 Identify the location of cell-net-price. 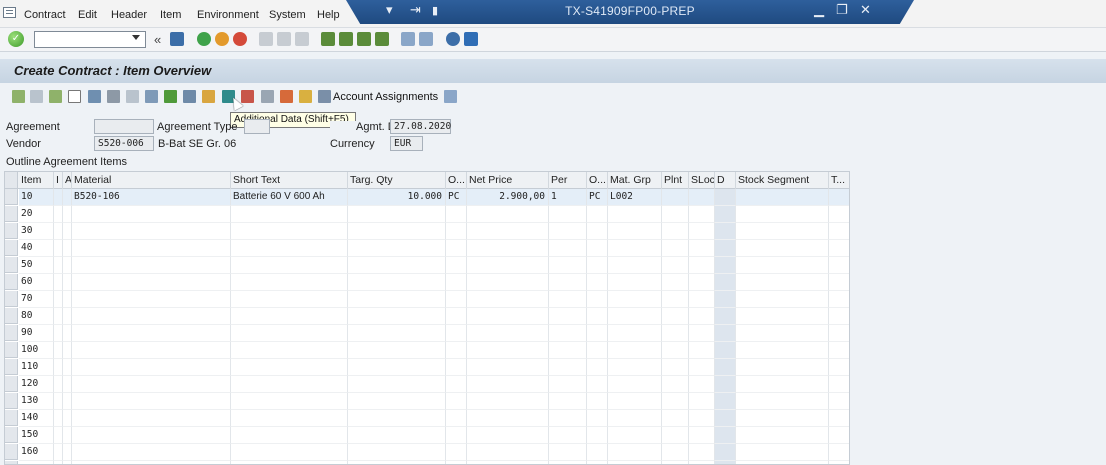
(508, 299).